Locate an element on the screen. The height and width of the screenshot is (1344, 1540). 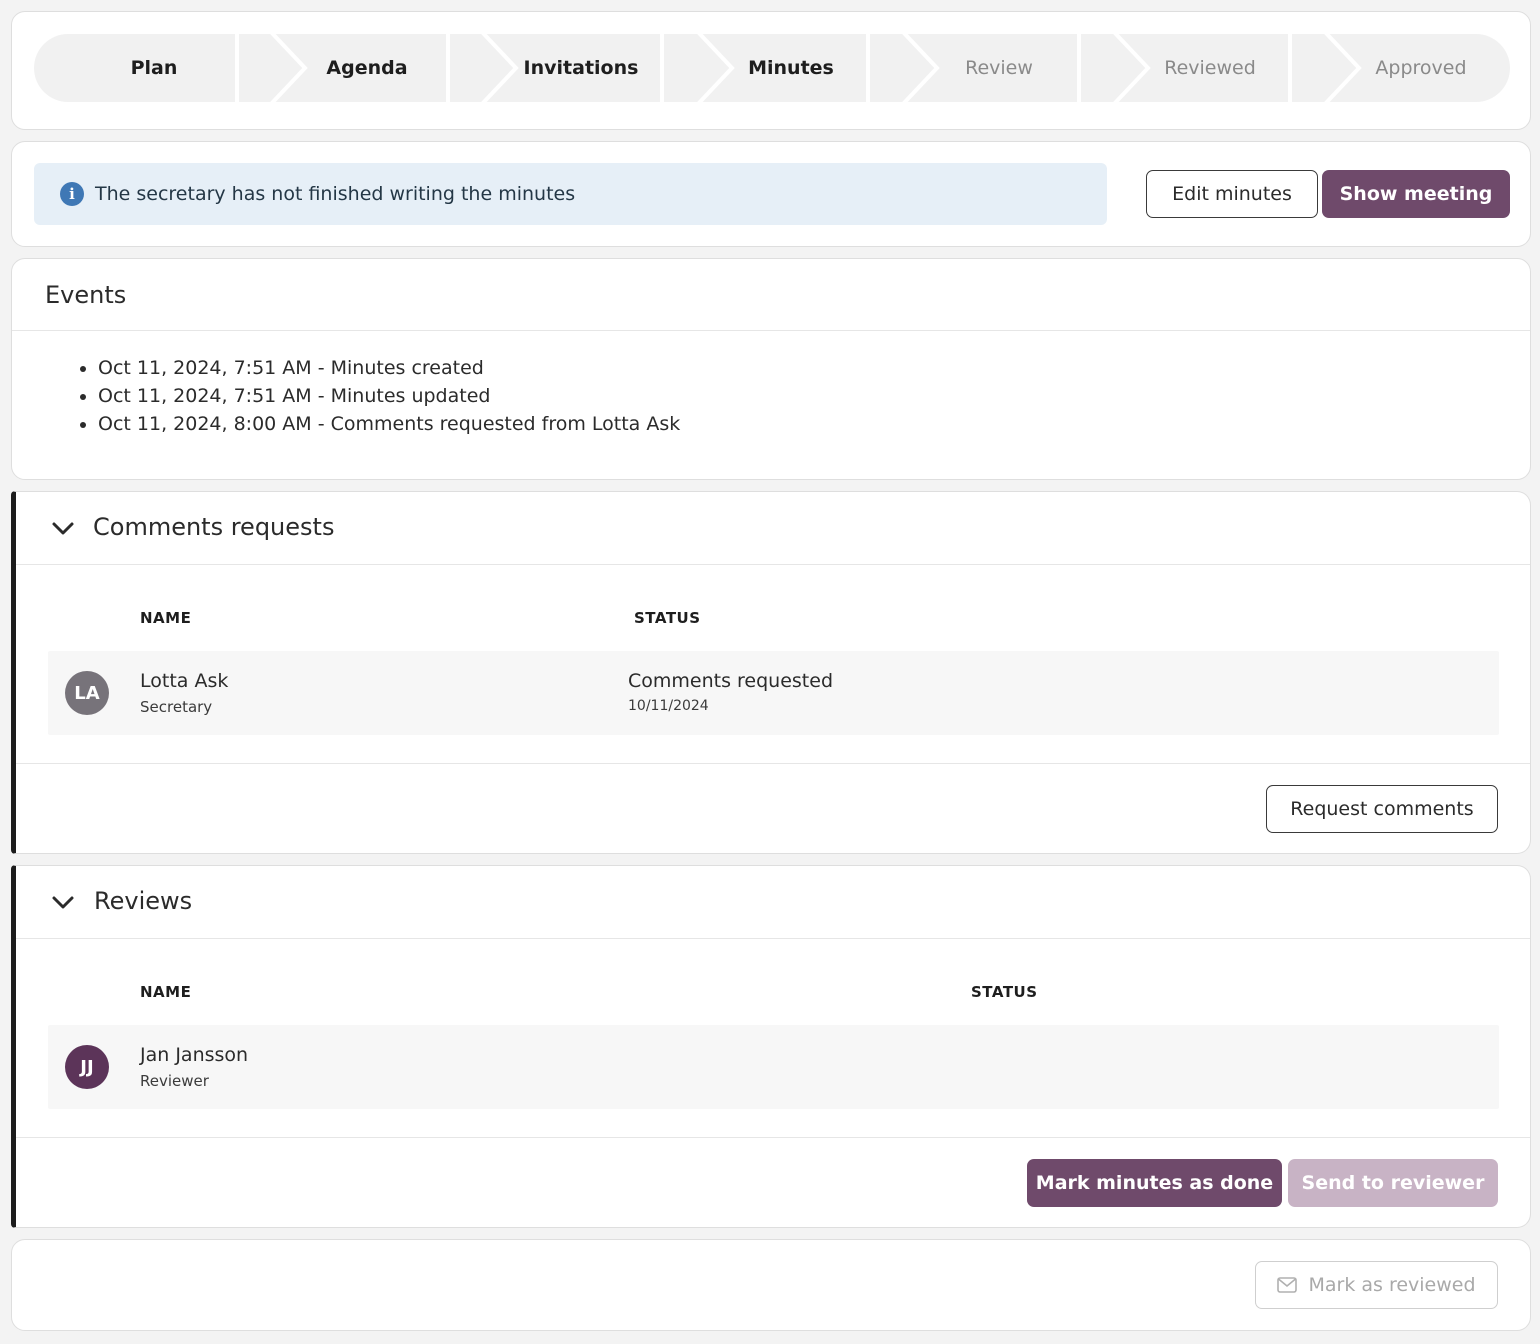
table-row: JJ Jan Jansson Reviewer is located at coordinates (773, 1067).